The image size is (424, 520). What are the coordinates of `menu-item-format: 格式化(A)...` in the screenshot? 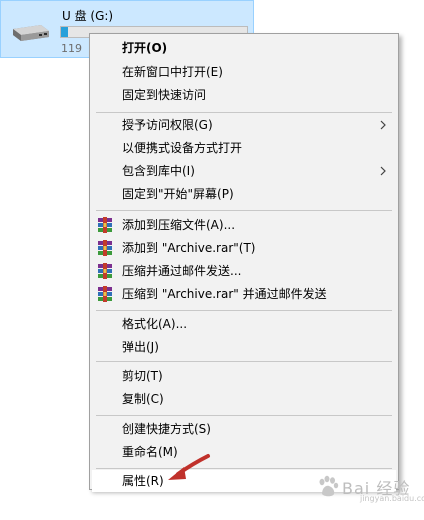 It's located at (244, 324).